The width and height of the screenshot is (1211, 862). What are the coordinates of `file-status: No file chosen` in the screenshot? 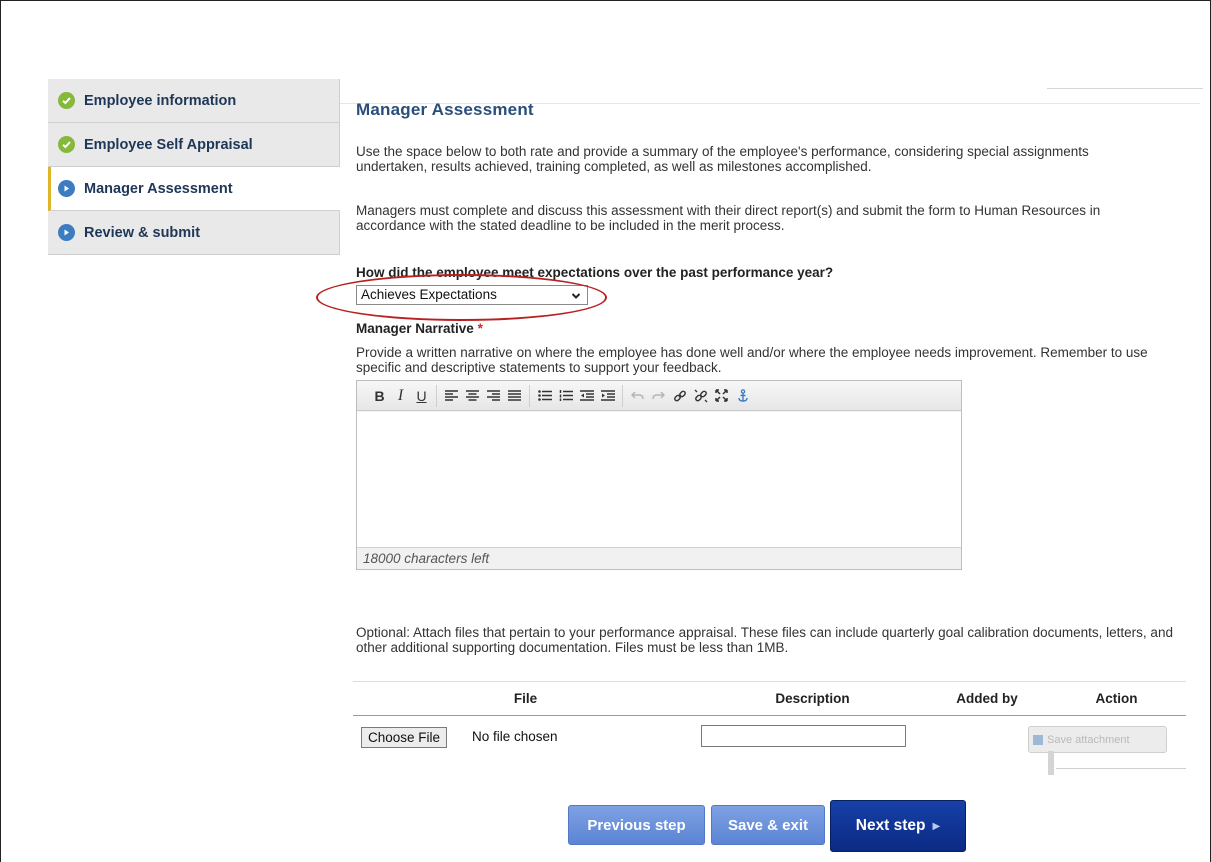 It's located at (515, 736).